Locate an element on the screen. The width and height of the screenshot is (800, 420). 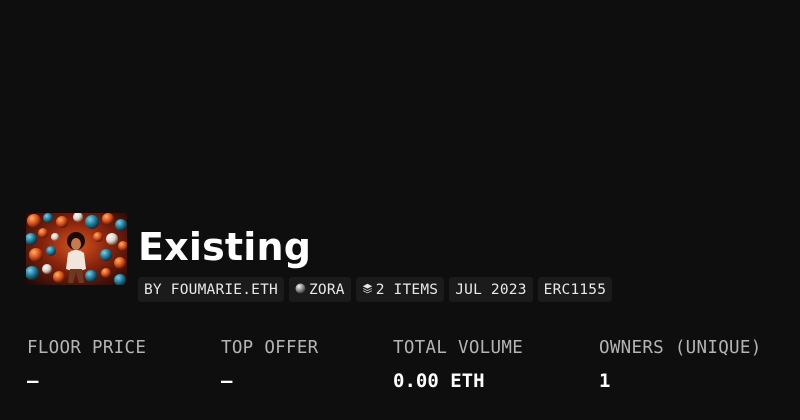
stat-label: TOTAL VOLUME is located at coordinates (458, 348).